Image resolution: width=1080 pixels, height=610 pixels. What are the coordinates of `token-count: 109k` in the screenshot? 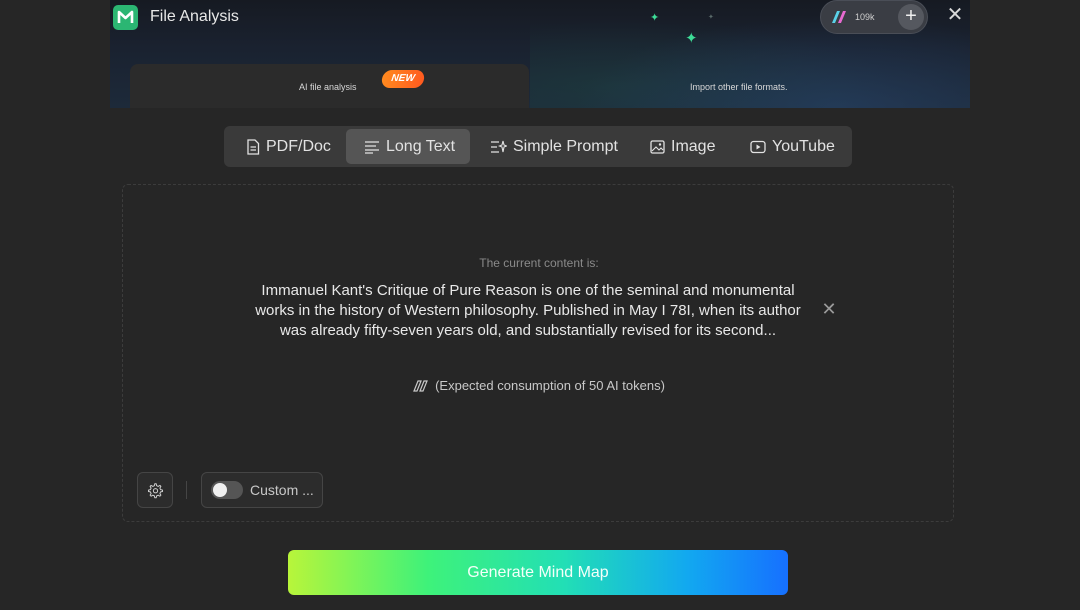 It's located at (865, 17).